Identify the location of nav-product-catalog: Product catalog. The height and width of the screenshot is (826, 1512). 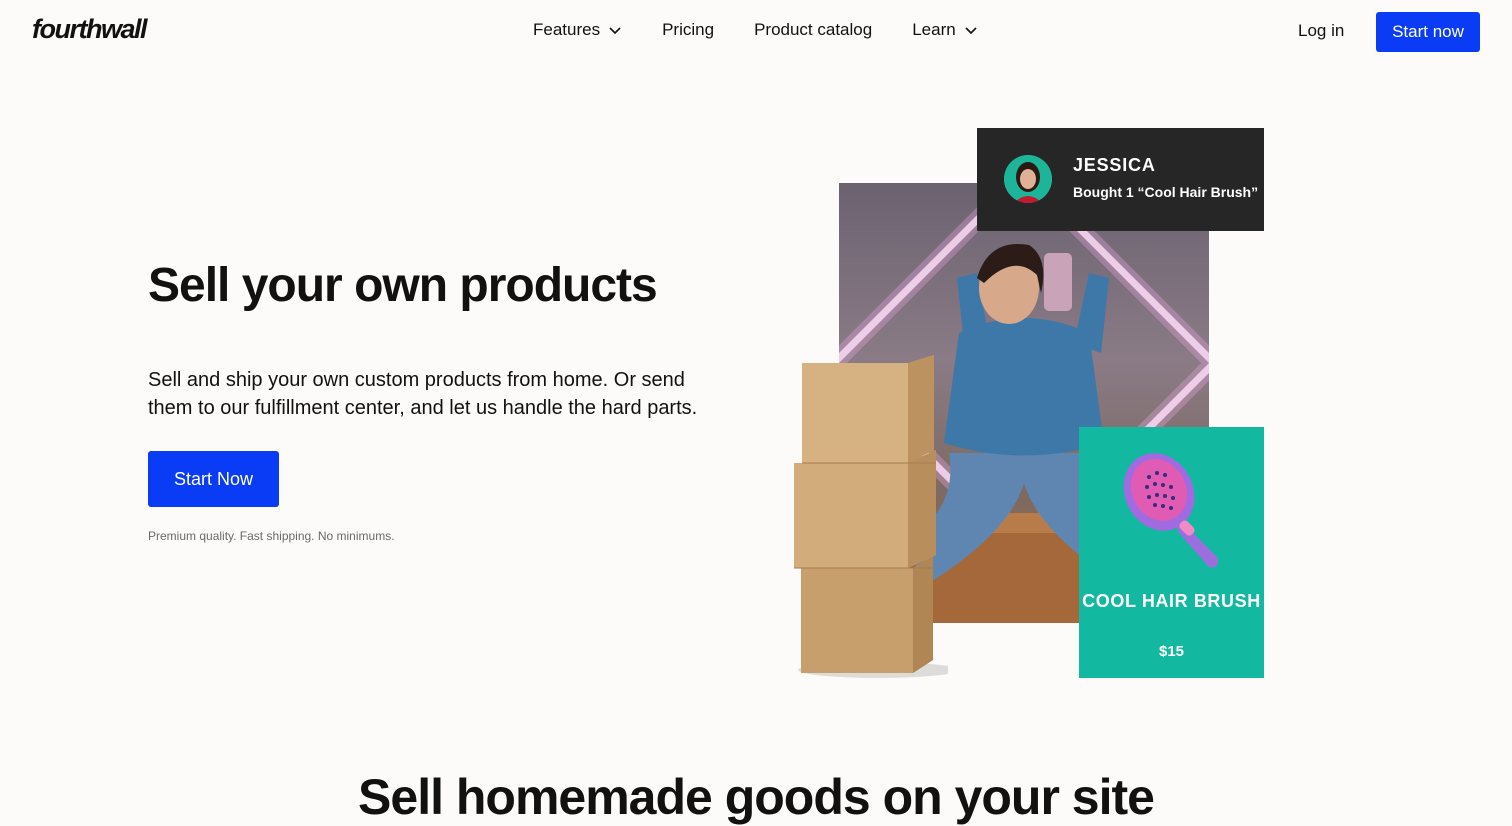
(813, 30).